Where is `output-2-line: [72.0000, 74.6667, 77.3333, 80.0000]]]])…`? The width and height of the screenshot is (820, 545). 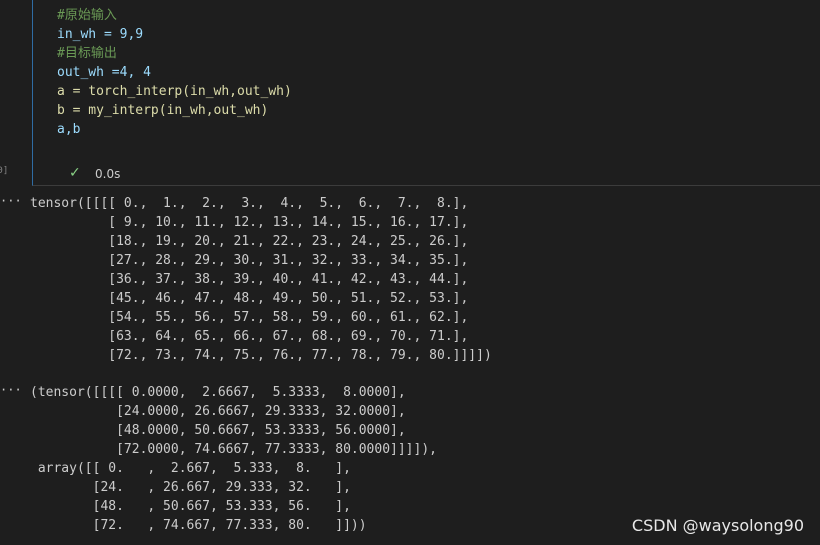
output-2-line: [72.0000, 74.6667, 77.3333, 80.0000]]]])… is located at coordinates (233, 449).